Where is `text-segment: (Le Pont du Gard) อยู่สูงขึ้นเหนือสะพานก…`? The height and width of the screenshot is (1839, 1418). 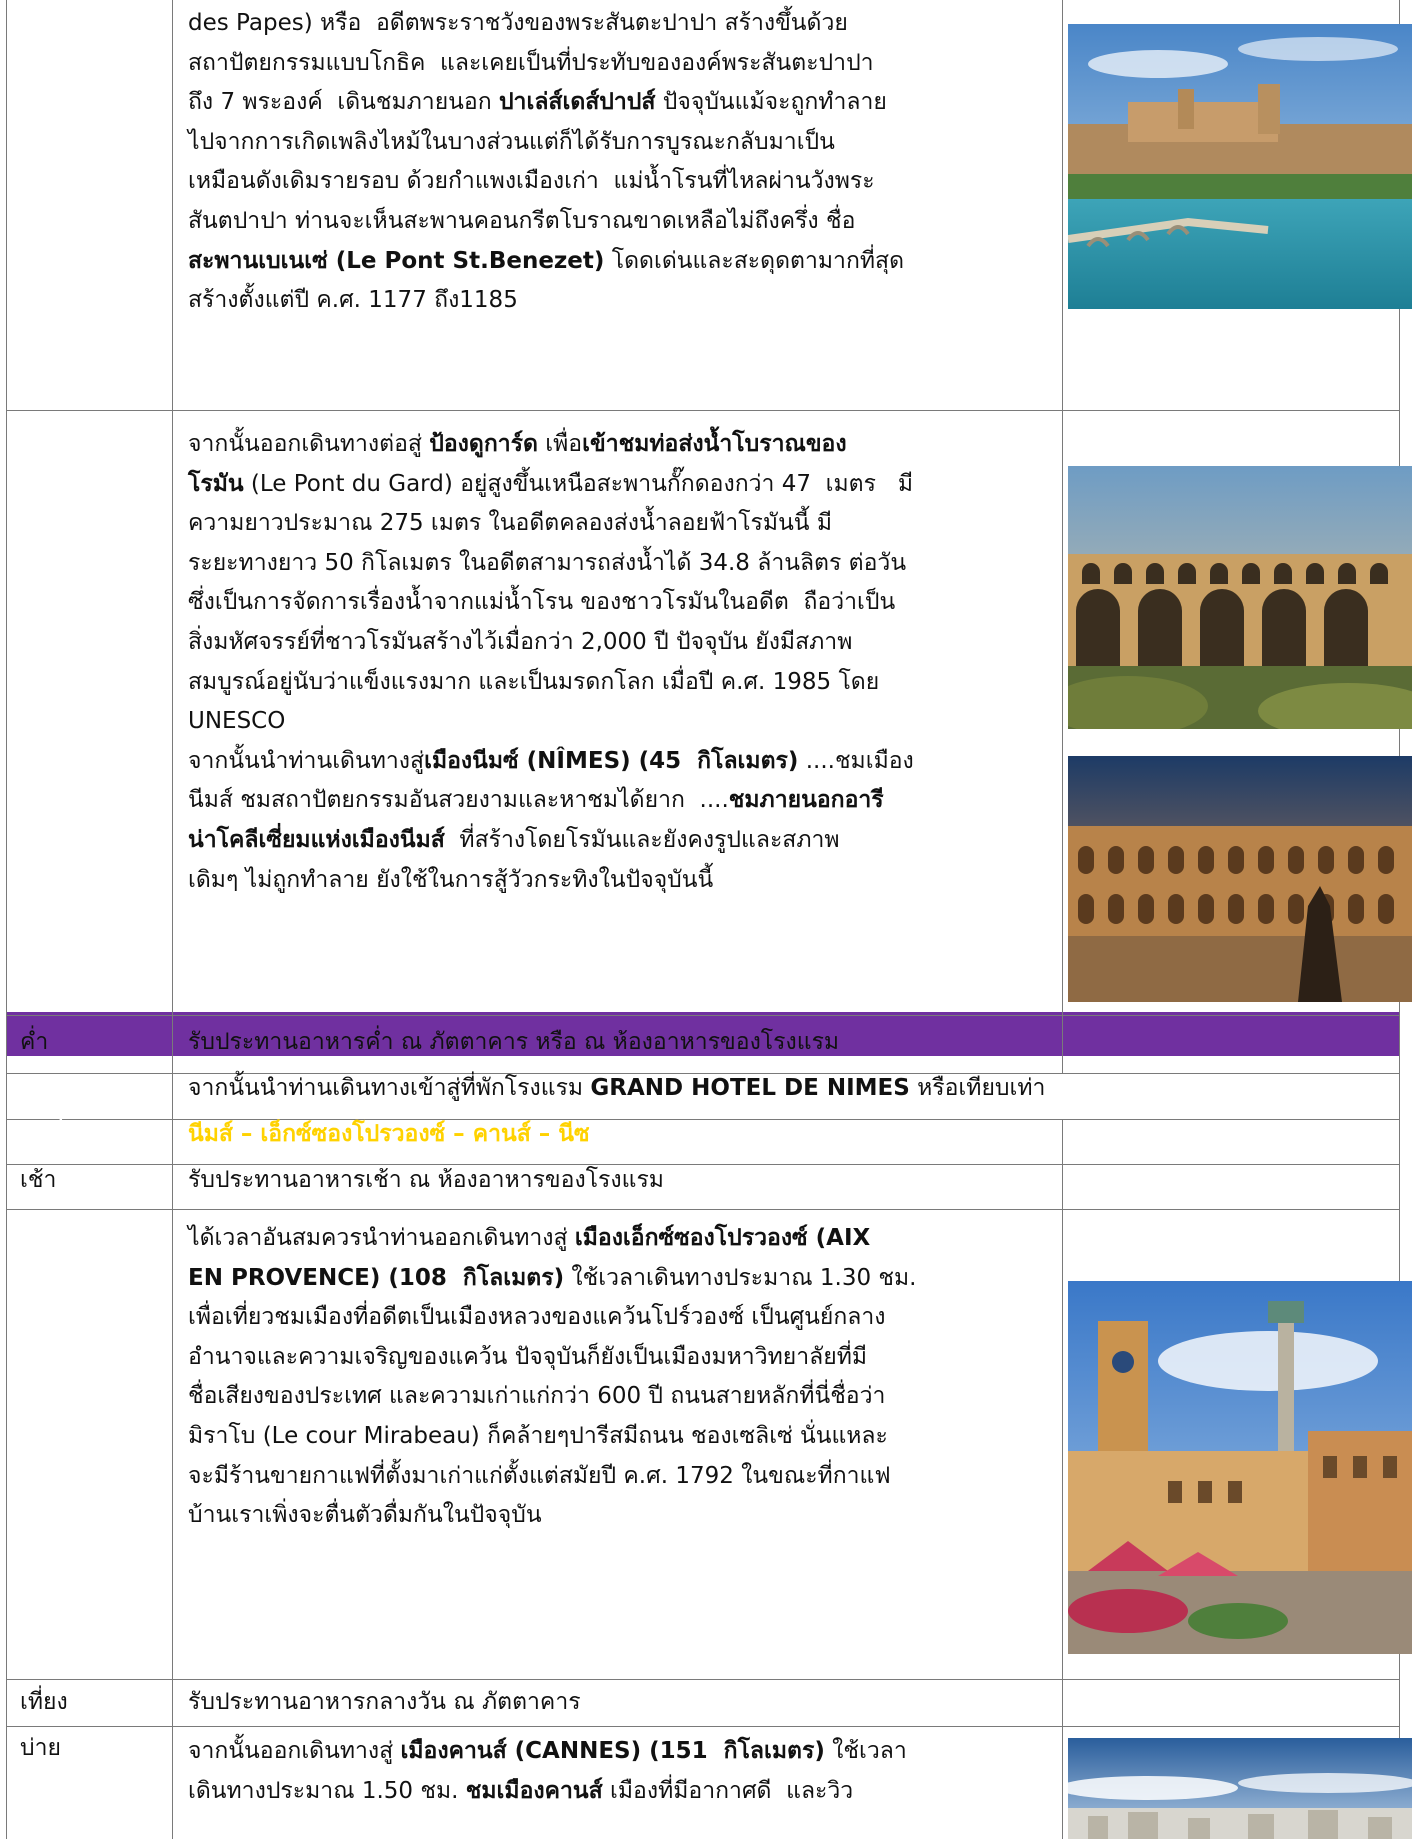 text-segment: (Le Pont du Gard) อยู่สูงขึ้นเหนือสะพานก… is located at coordinates (578, 483).